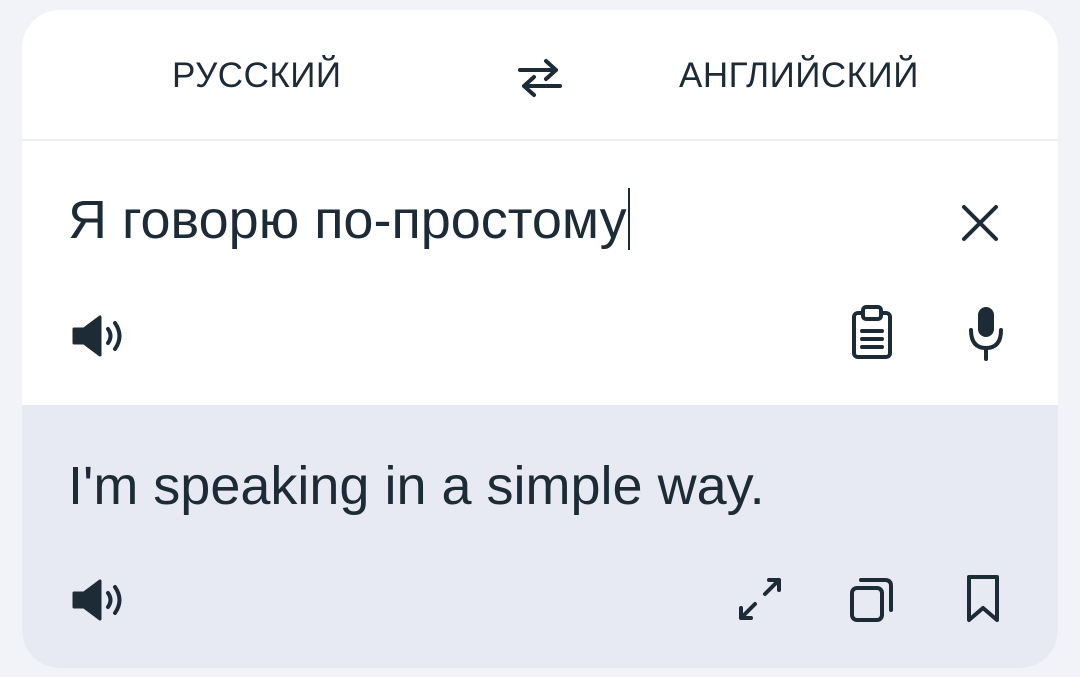 This screenshot has width=1080, height=677. I want to click on source-text: Я говорю по-простому, so click(347, 220).